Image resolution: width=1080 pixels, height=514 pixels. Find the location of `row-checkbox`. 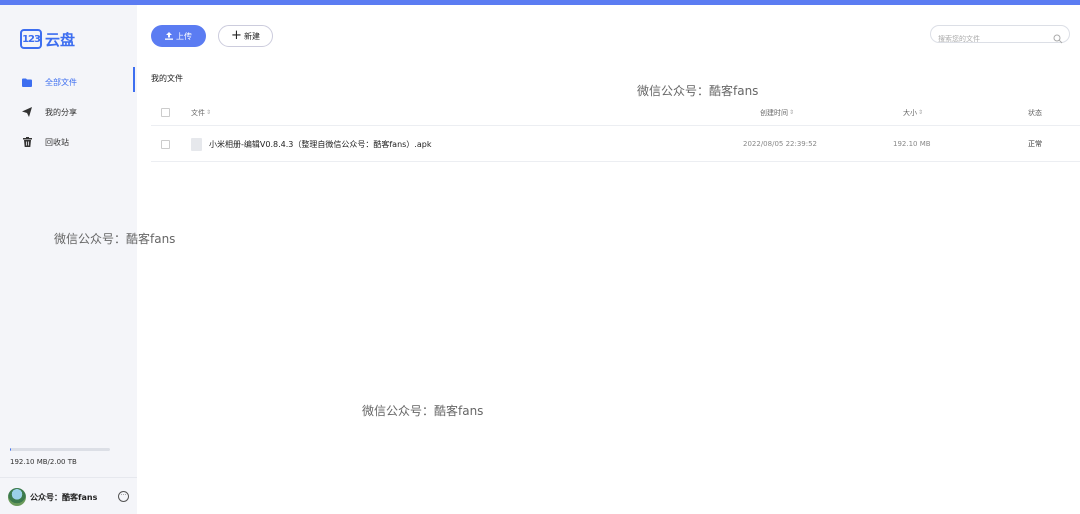

row-checkbox is located at coordinates (165, 144).